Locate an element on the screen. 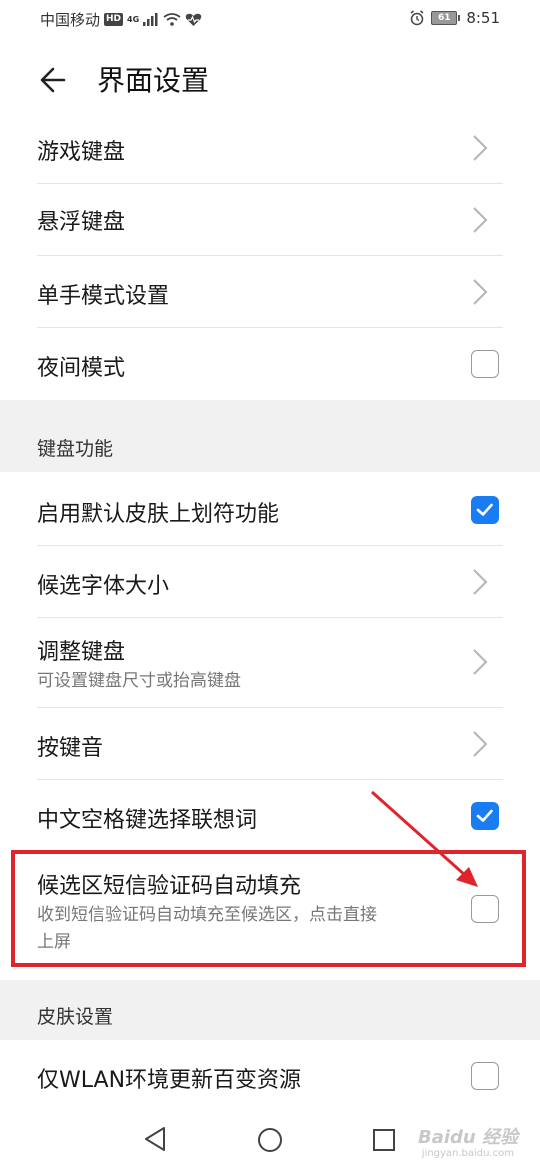 Image resolution: width=540 pixels, height=1170 pixels. setting-night-mode: 夜间模式 is located at coordinates (270, 364).